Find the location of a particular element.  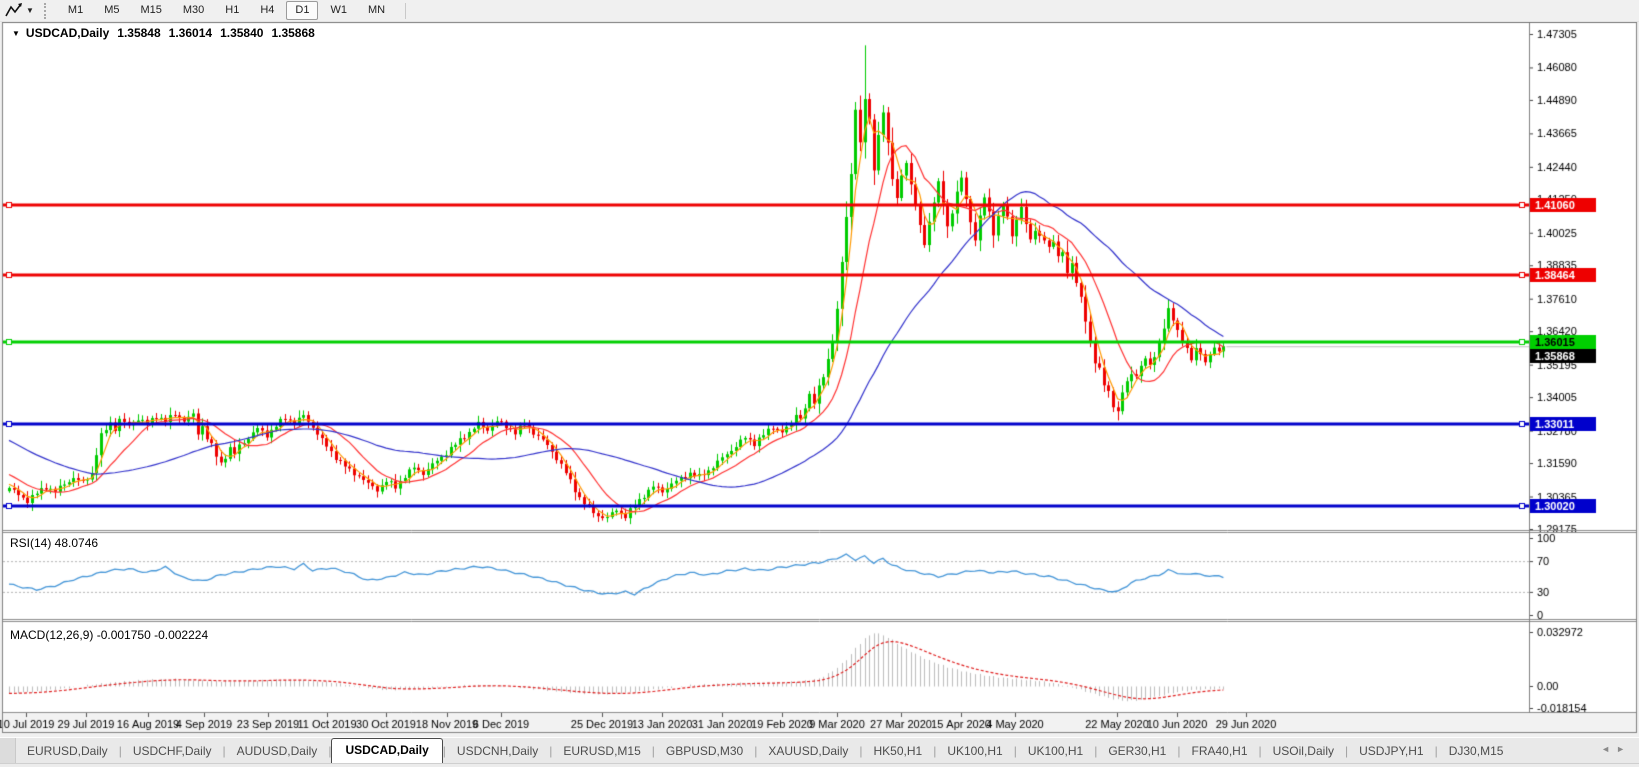

timeframe-toolbar: ▼ M1 M5 M15 M30 H1 H4 D1 W1 MN is located at coordinates (819, 11).